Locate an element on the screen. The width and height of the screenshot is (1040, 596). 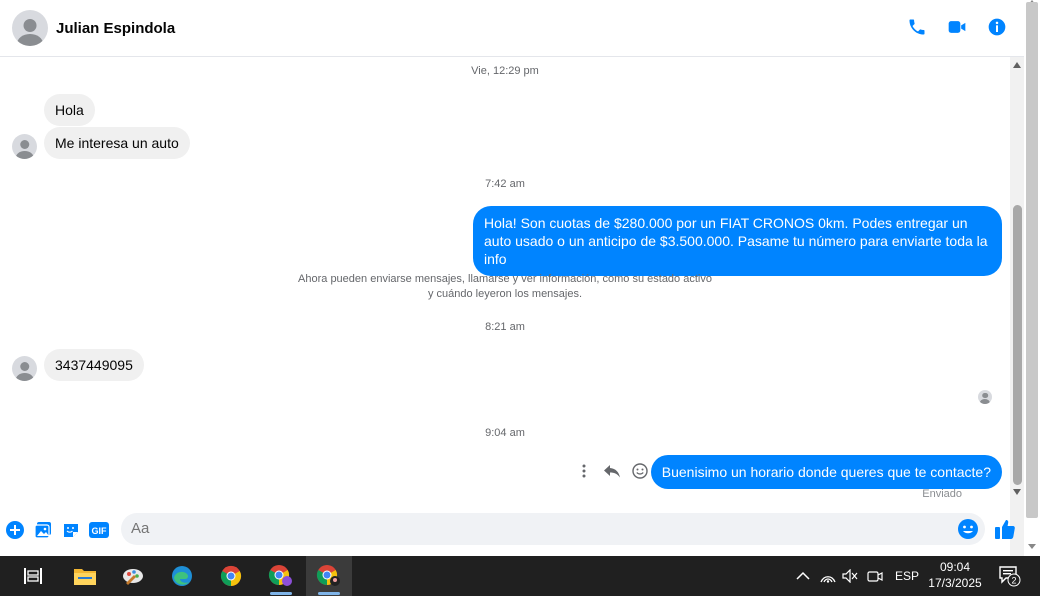
task-view-icon is located at coordinates (33, 576).